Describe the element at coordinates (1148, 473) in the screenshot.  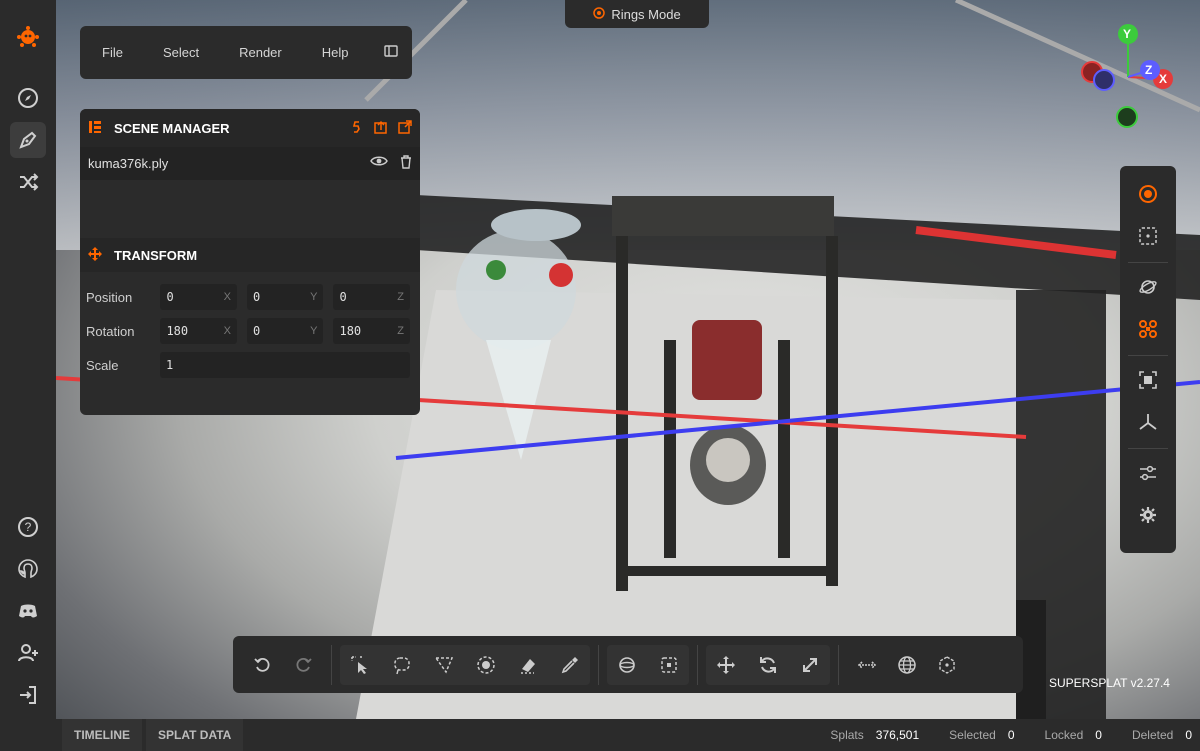
I see `sliders-icon` at that location.